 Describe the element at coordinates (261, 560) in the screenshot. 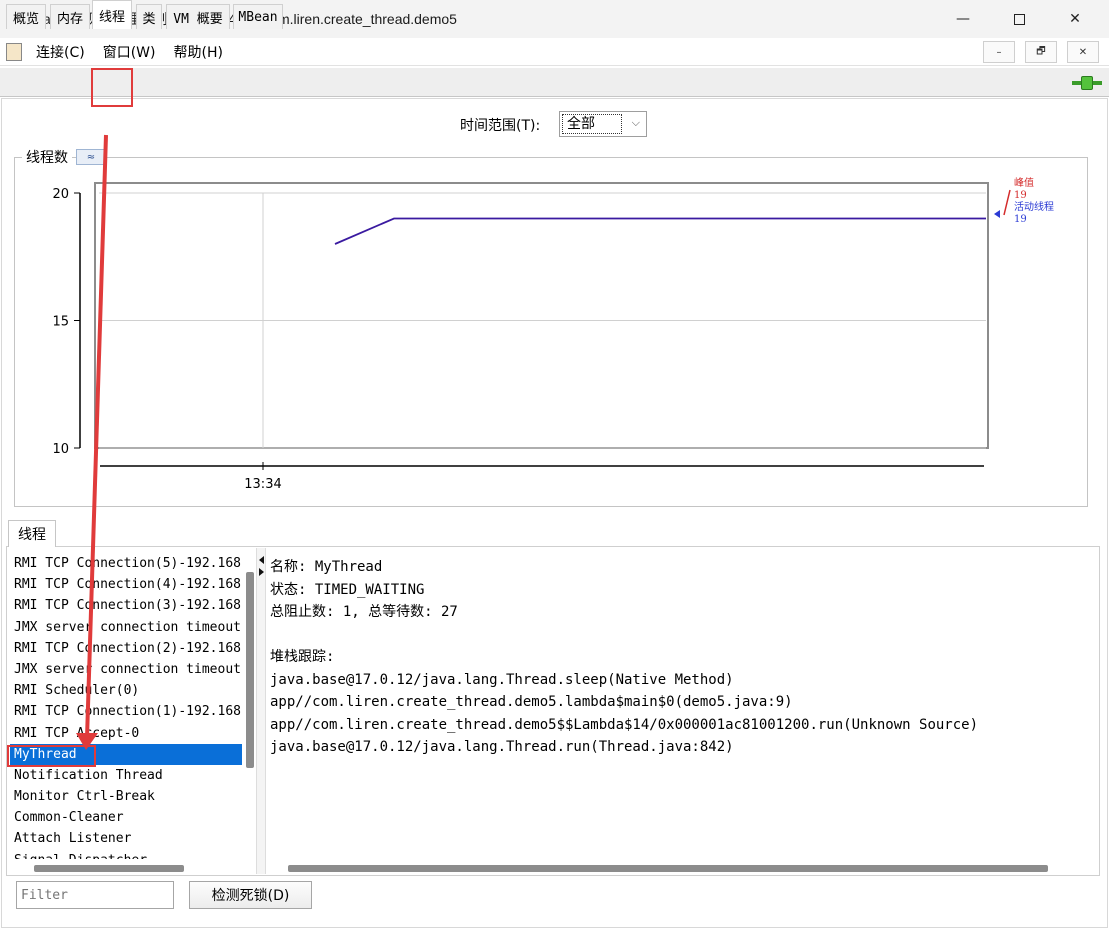

I see `collapse-left-icon` at that location.